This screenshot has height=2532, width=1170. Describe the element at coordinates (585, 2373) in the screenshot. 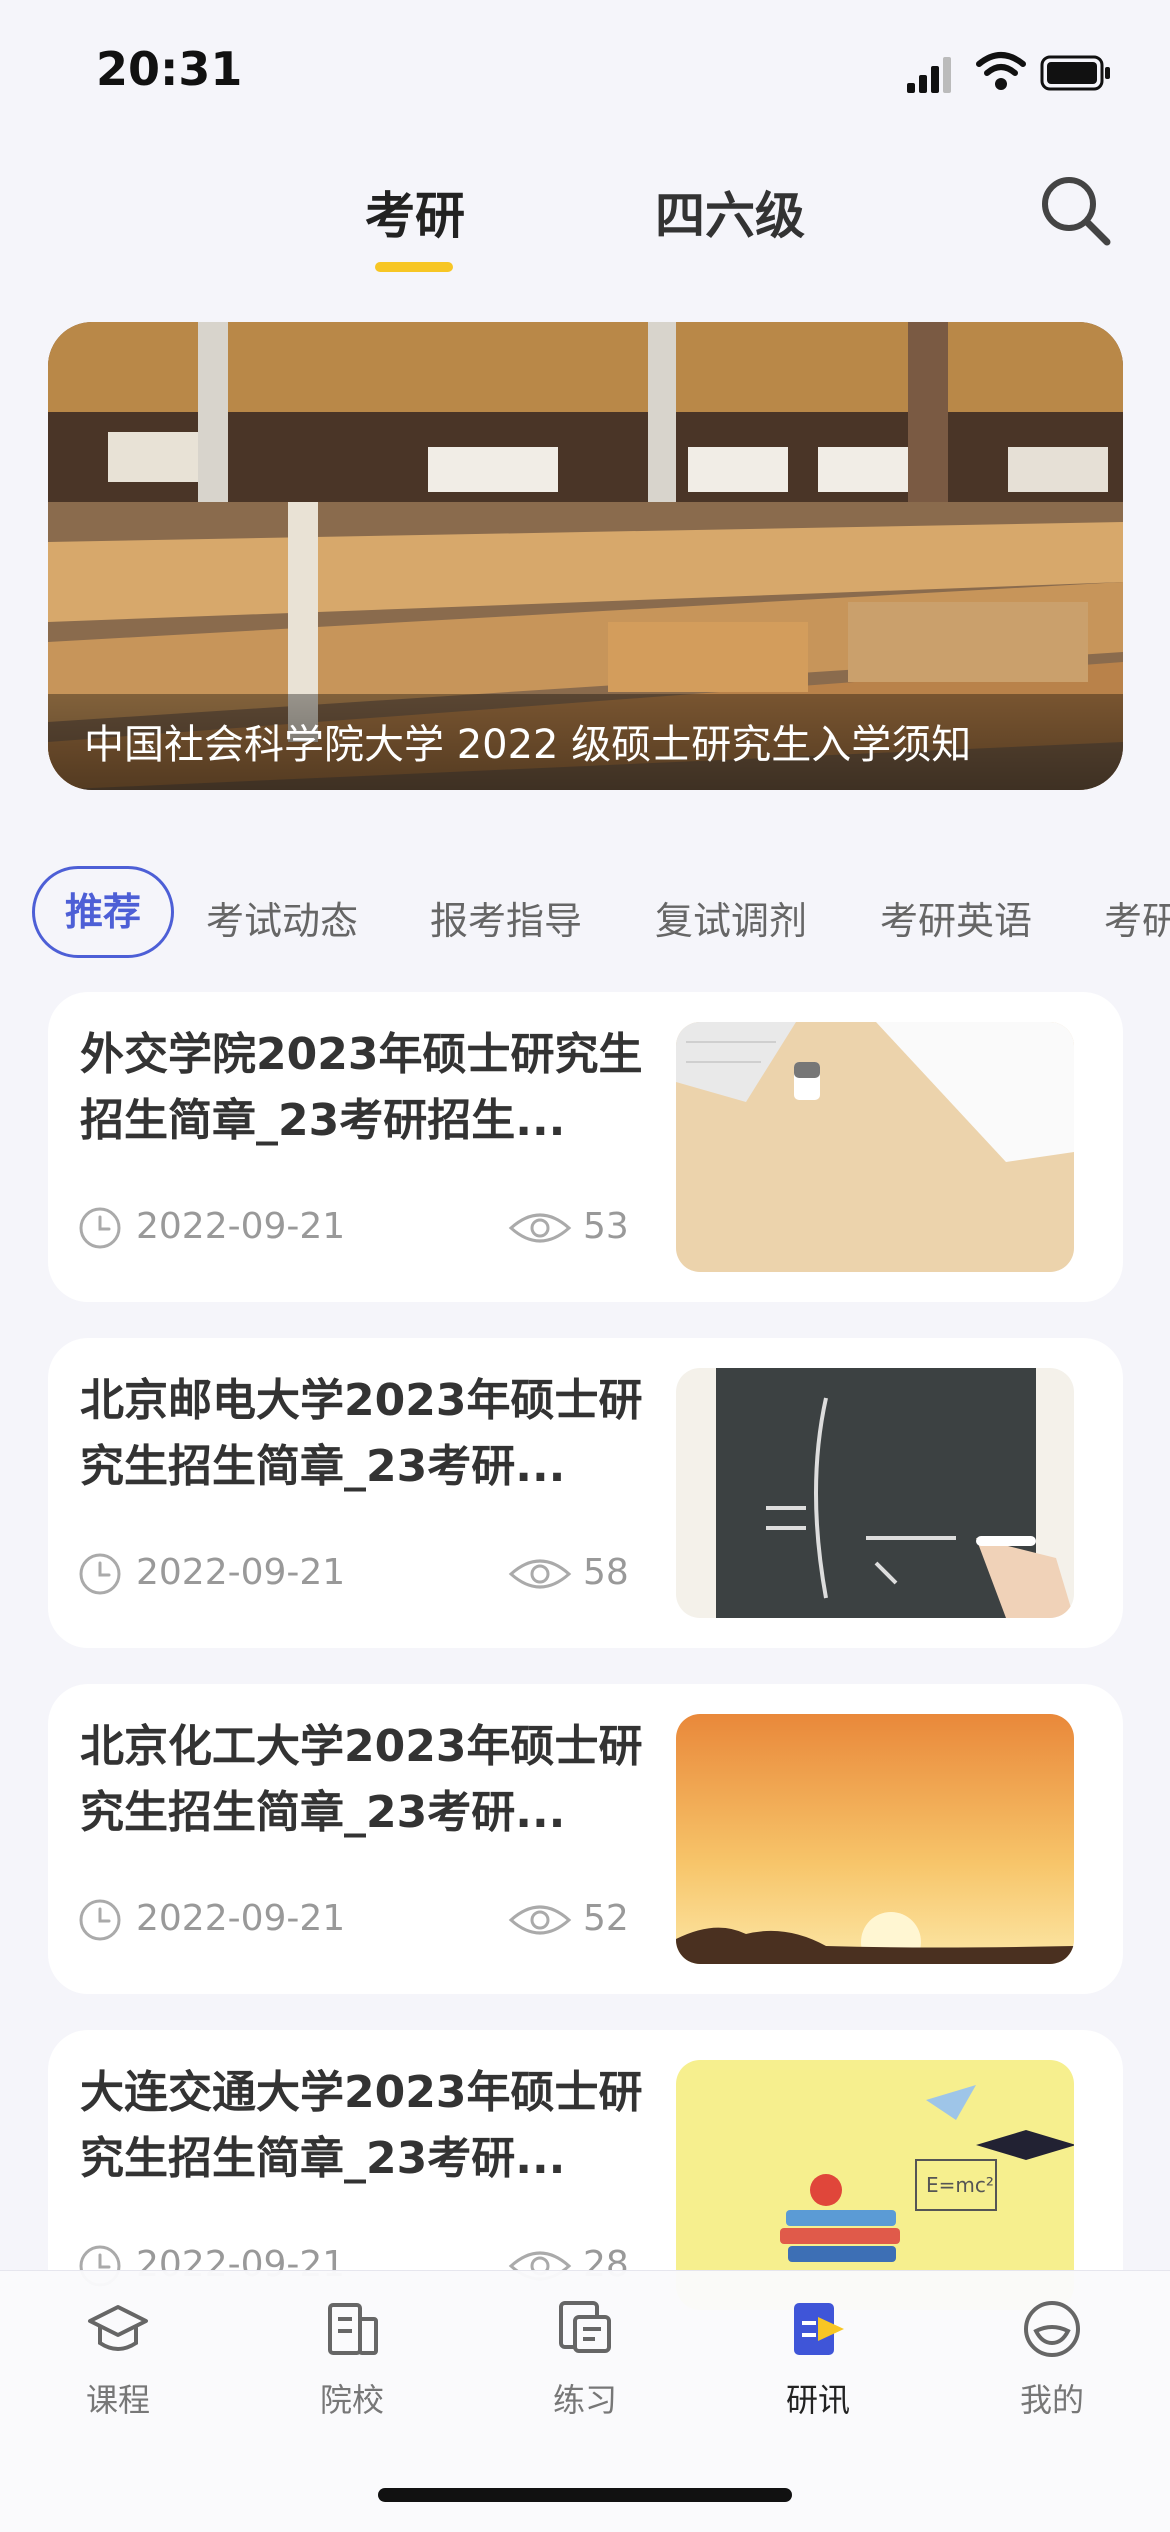

I see `tab-practice: 练习` at that location.